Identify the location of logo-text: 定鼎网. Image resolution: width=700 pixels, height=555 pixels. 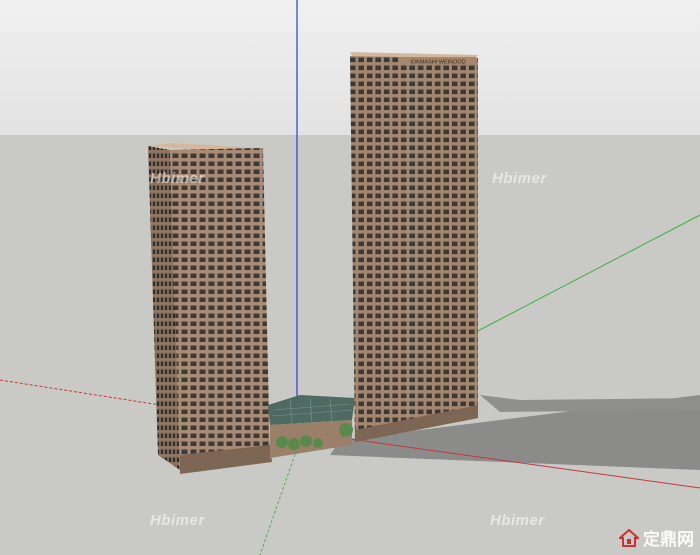
(668, 540).